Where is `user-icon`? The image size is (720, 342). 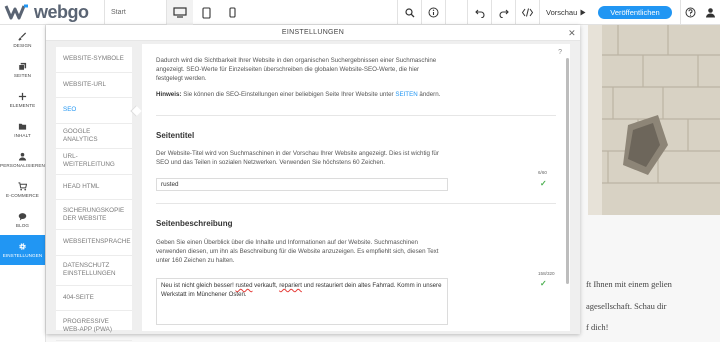 user-icon is located at coordinates (710, 13).